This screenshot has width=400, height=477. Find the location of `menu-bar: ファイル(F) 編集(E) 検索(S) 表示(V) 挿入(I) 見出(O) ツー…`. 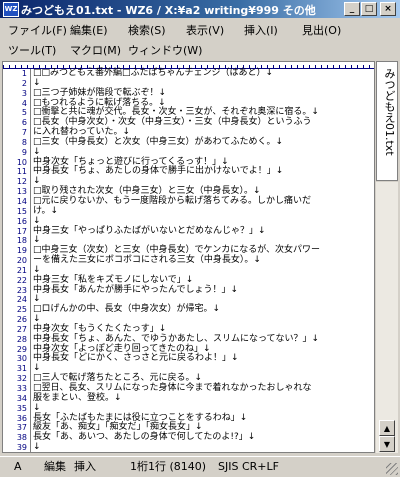

menu-bar: ファイル(F) 編集(E) 検索(S) 表示(V) 挿入(I) 見出(O) ツー… is located at coordinates (200, 39).